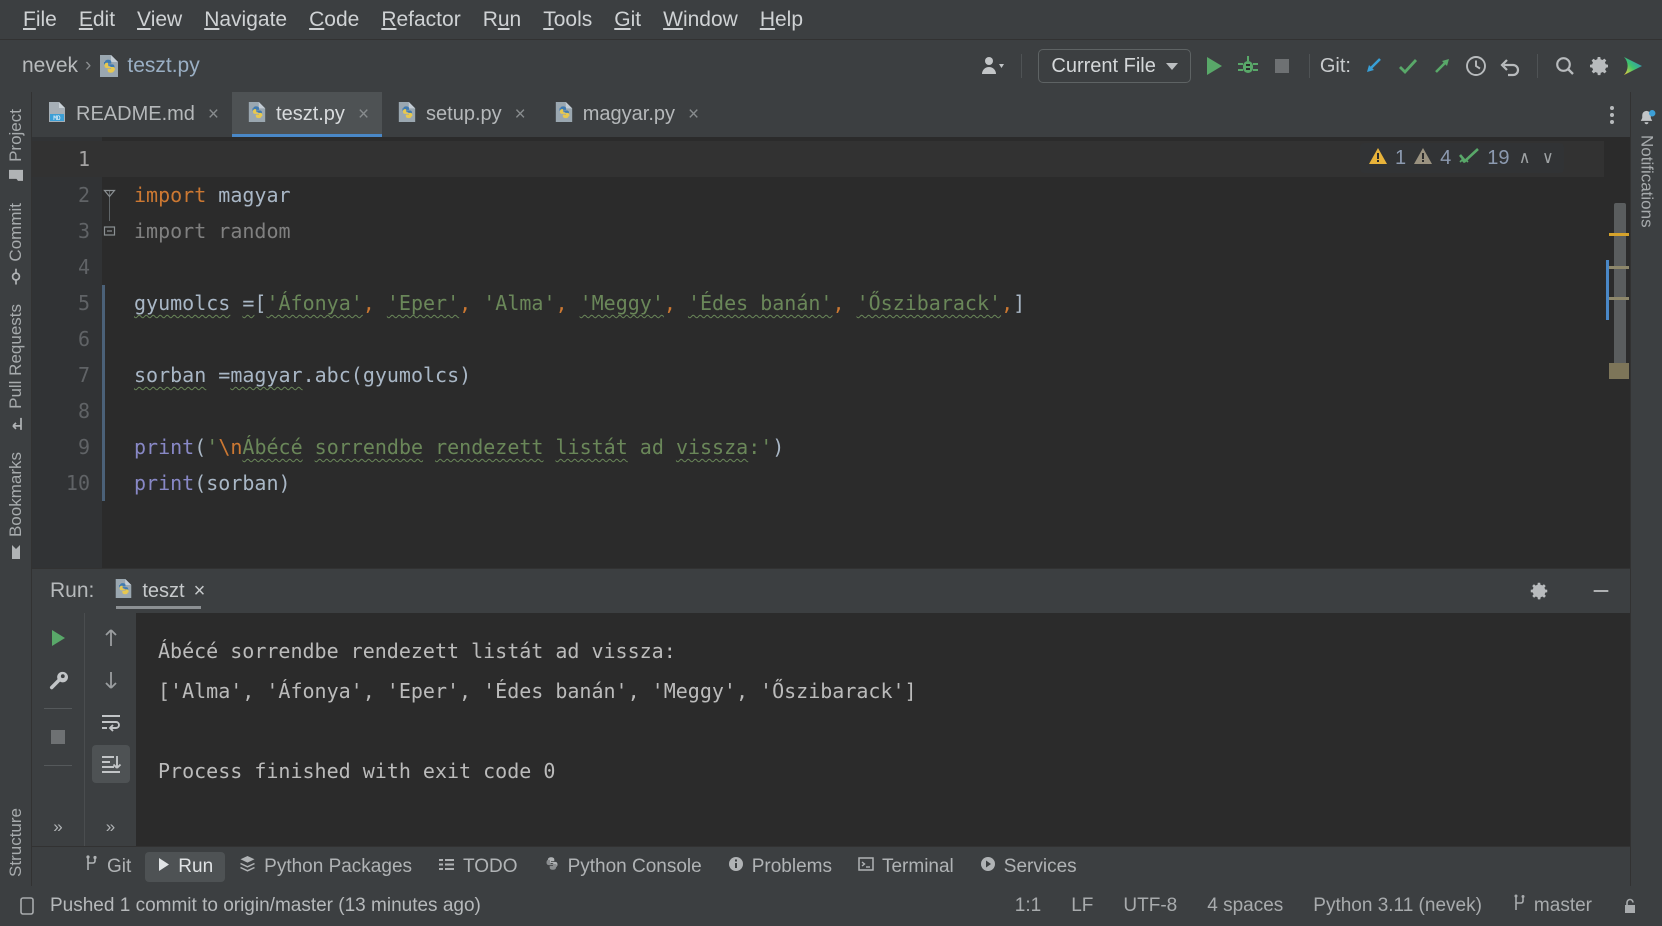 This screenshot has height=926, width=1662. I want to click on editor-gutter: 1 2 3 4 5 6 7 8 9 10, so click(67, 352).